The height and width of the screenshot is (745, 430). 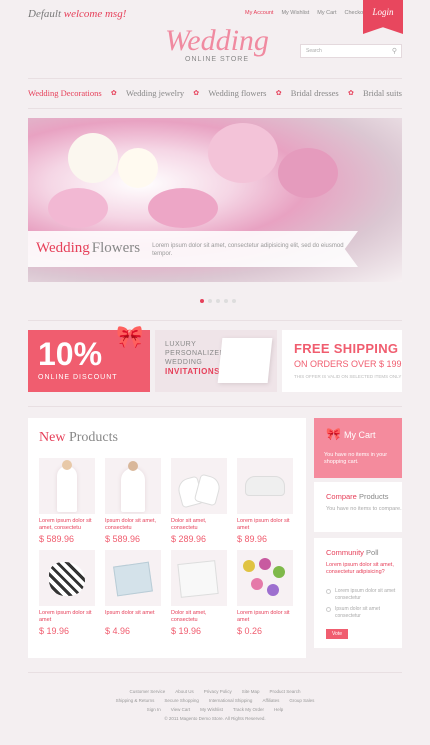 What do you see at coordinates (130, 336) in the screenshot?
I see `bow-icon: 🎀` at bounding box center [130, 336].